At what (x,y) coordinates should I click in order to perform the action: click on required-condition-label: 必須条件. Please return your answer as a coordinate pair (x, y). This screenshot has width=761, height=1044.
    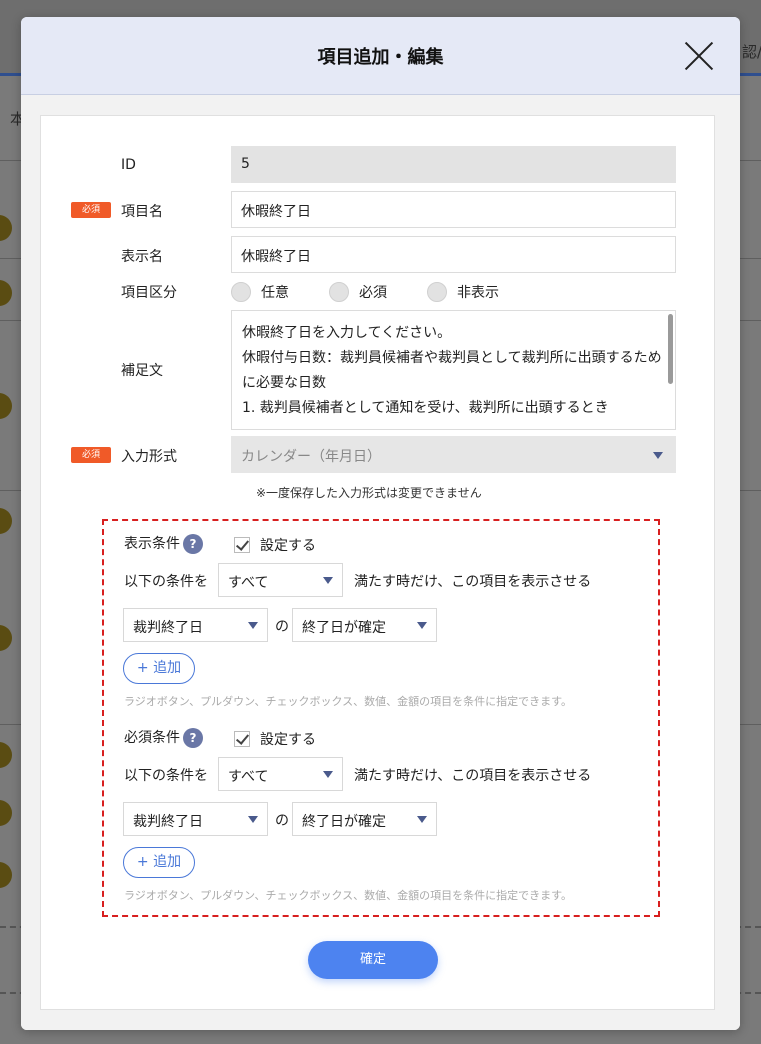
    Looking at the image, I should click on (152, 738).